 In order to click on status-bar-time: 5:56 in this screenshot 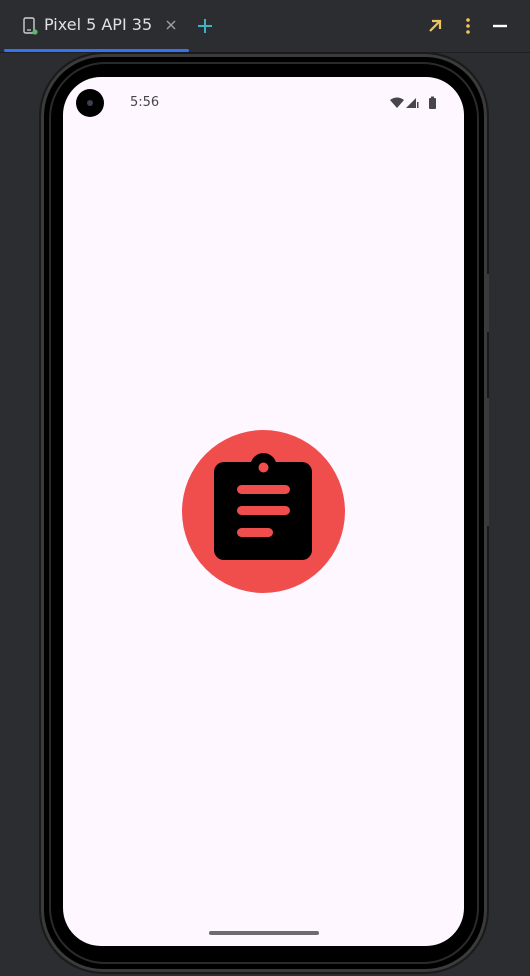, I will do `click(145, 102)`.